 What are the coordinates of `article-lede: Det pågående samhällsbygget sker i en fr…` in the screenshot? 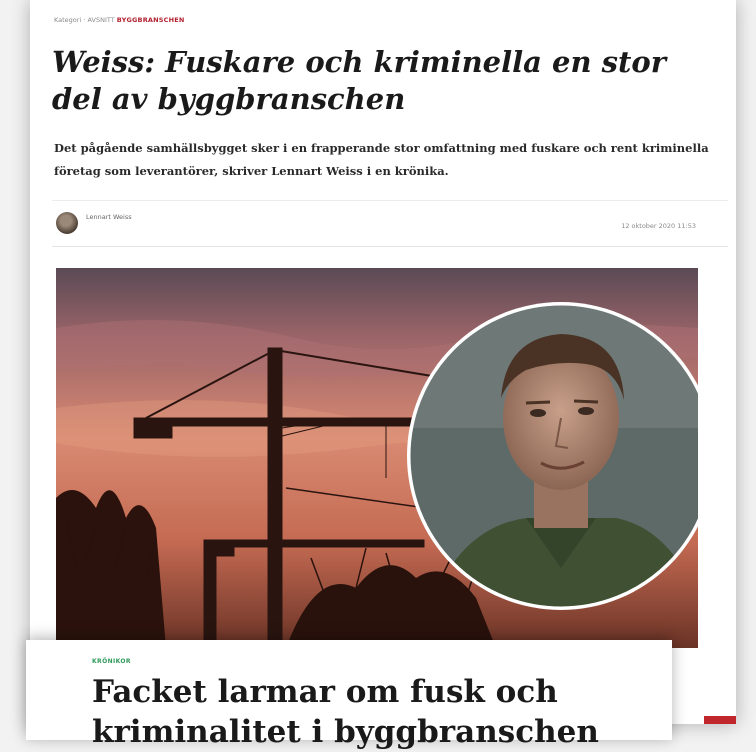 It's located at (381, 159).